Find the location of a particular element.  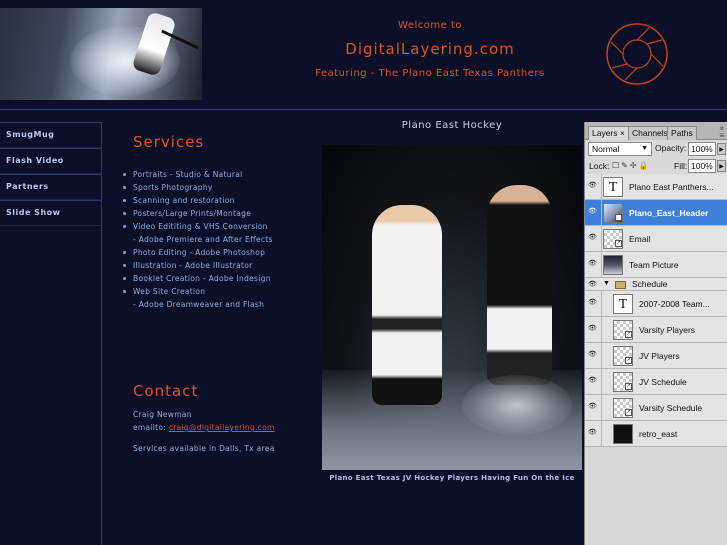

layer-name: Email is located at coordinates (640, 239).